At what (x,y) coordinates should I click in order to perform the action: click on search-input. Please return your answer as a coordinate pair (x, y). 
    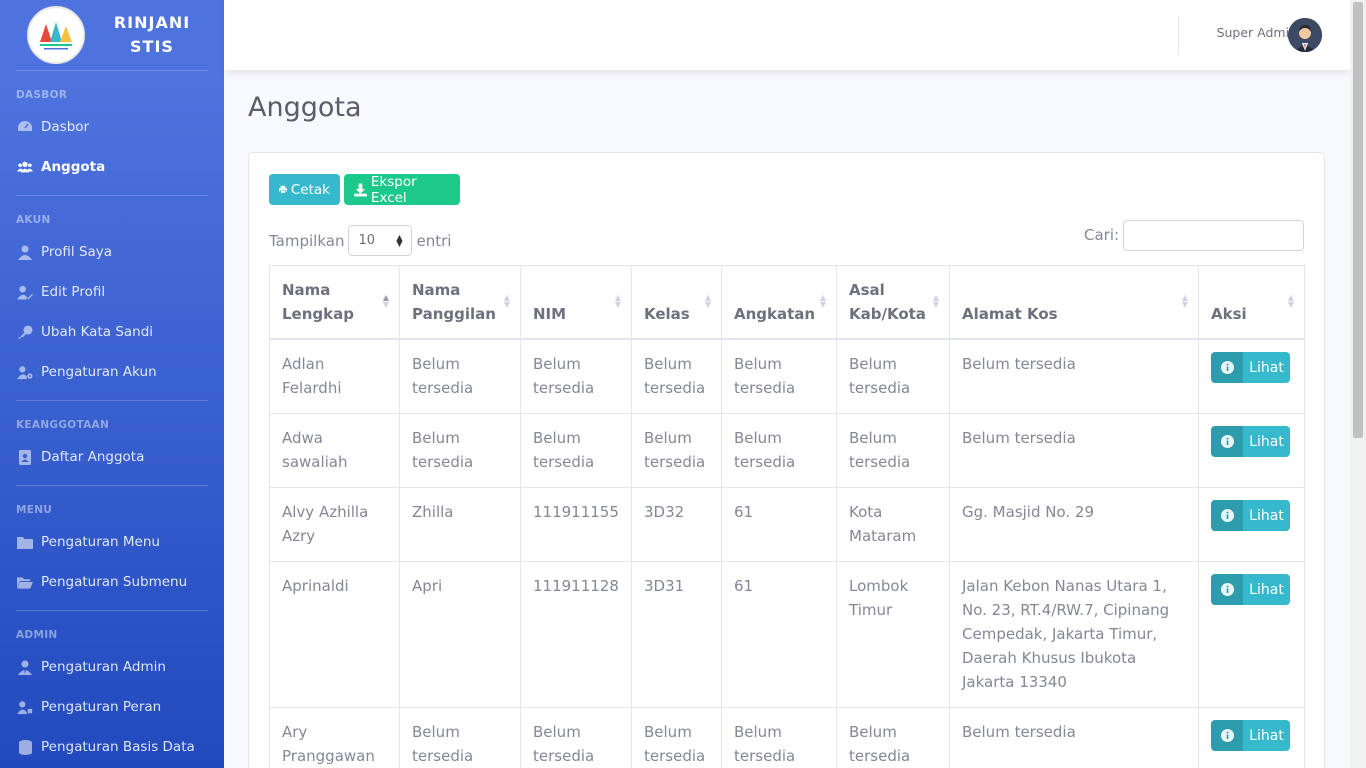
    Looking at the image, I should click on (1213, 235).